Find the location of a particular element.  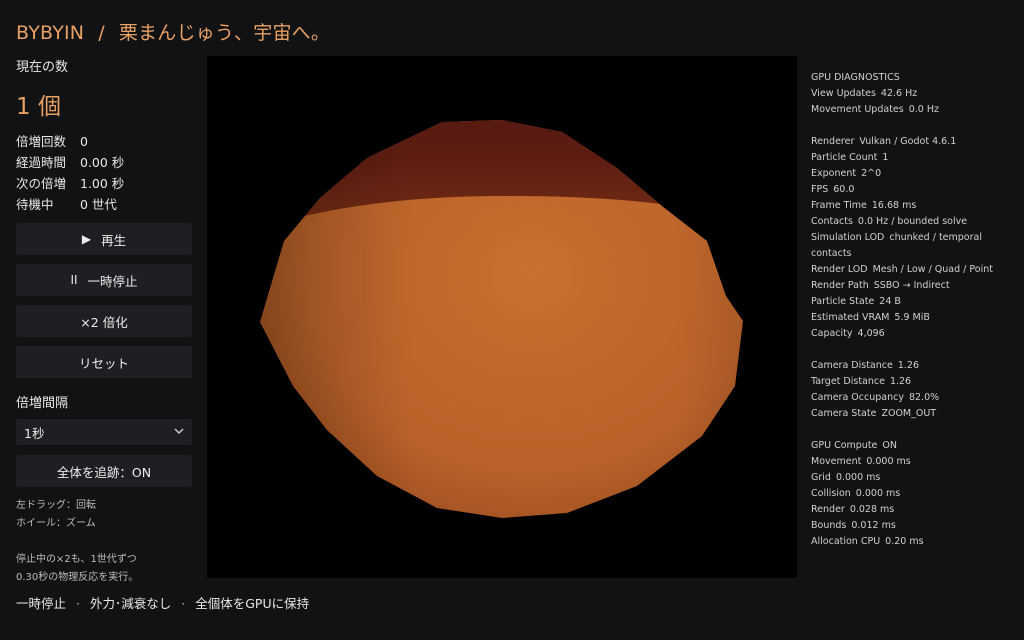

diag-row: Frame Time 16.68 ms is located at coordinates (913, 206).